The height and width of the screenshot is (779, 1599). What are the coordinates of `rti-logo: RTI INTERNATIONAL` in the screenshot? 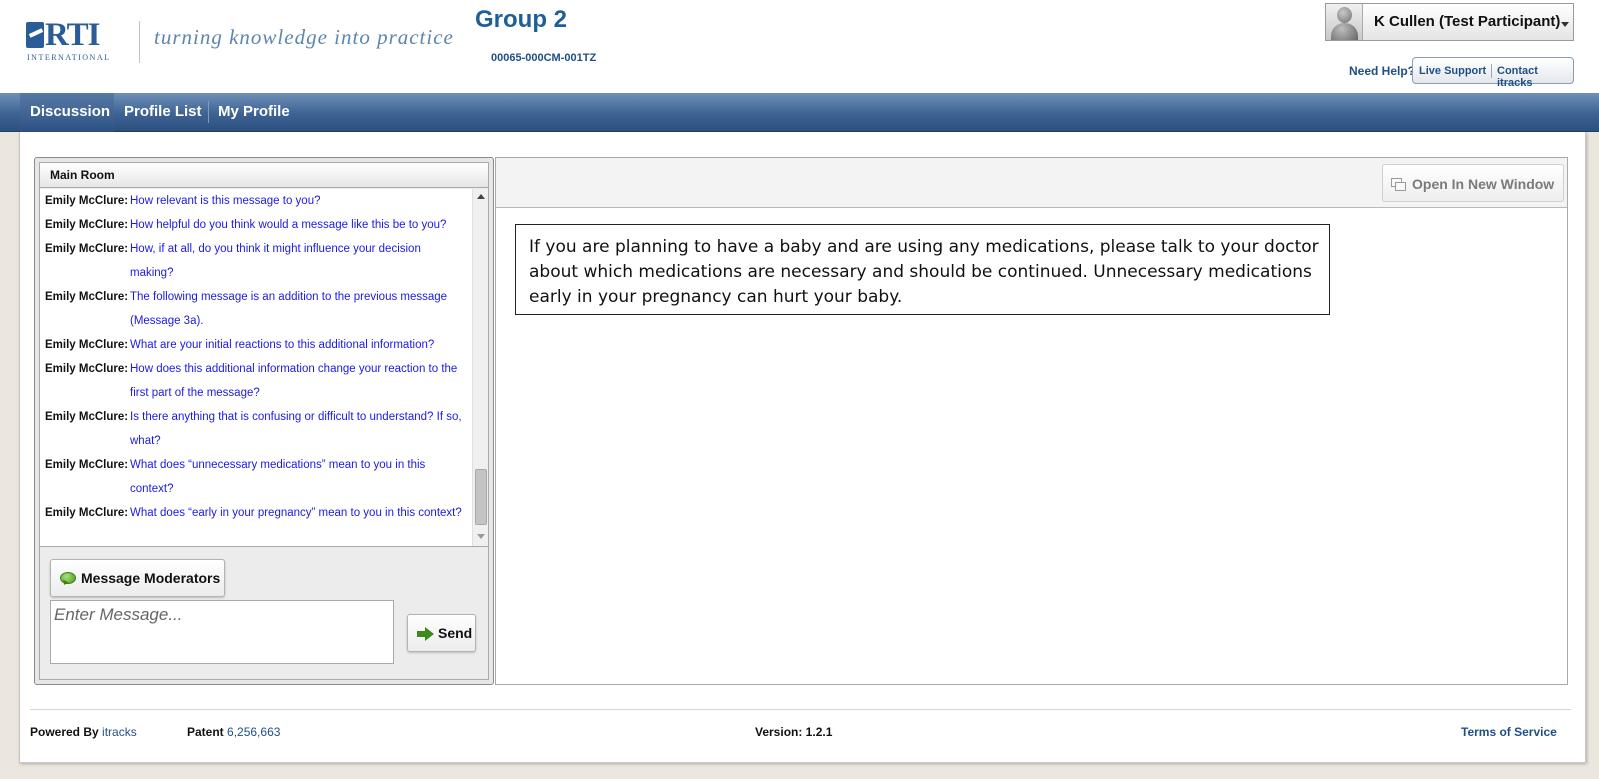 It's located at (76, 40).